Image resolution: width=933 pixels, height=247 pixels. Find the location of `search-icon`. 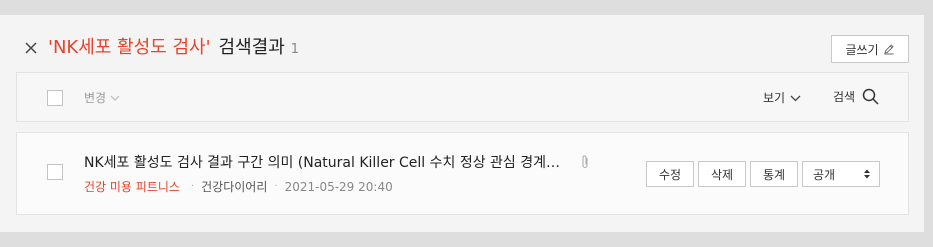

search-icon is located at coordinates (870, 96).